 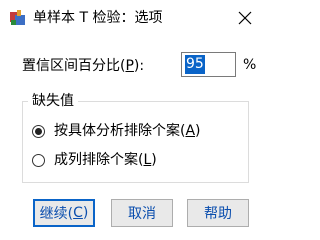 I want to click on radio-exclude-listwise: 成列排除个案(L), so click(x=94, y=160).